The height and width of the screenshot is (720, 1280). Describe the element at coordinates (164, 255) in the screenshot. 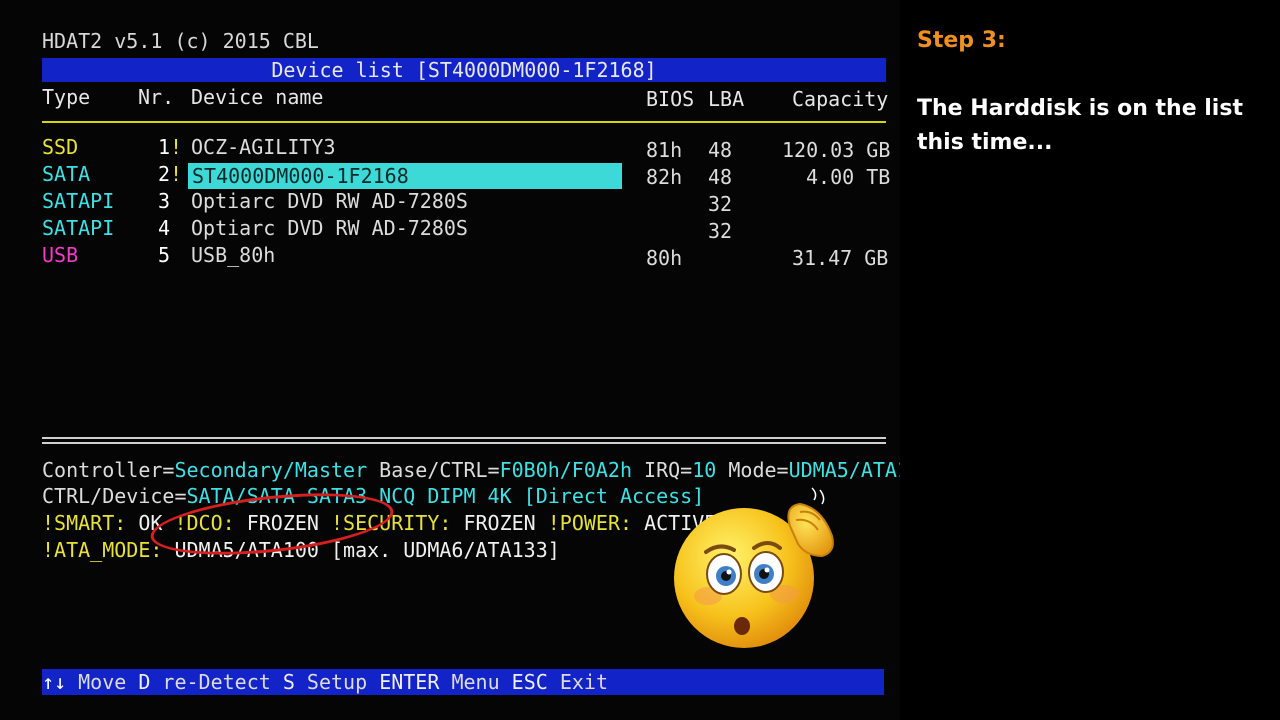

I see `device-nr: 5` at that location.